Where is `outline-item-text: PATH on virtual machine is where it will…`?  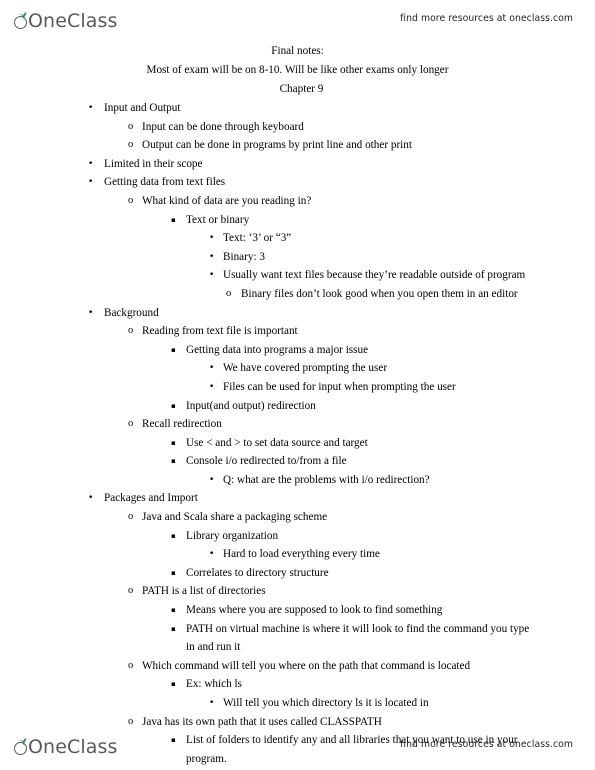 outline-item-text: PATH on virtual machine is where it will… is located at coordinates (358, 638).